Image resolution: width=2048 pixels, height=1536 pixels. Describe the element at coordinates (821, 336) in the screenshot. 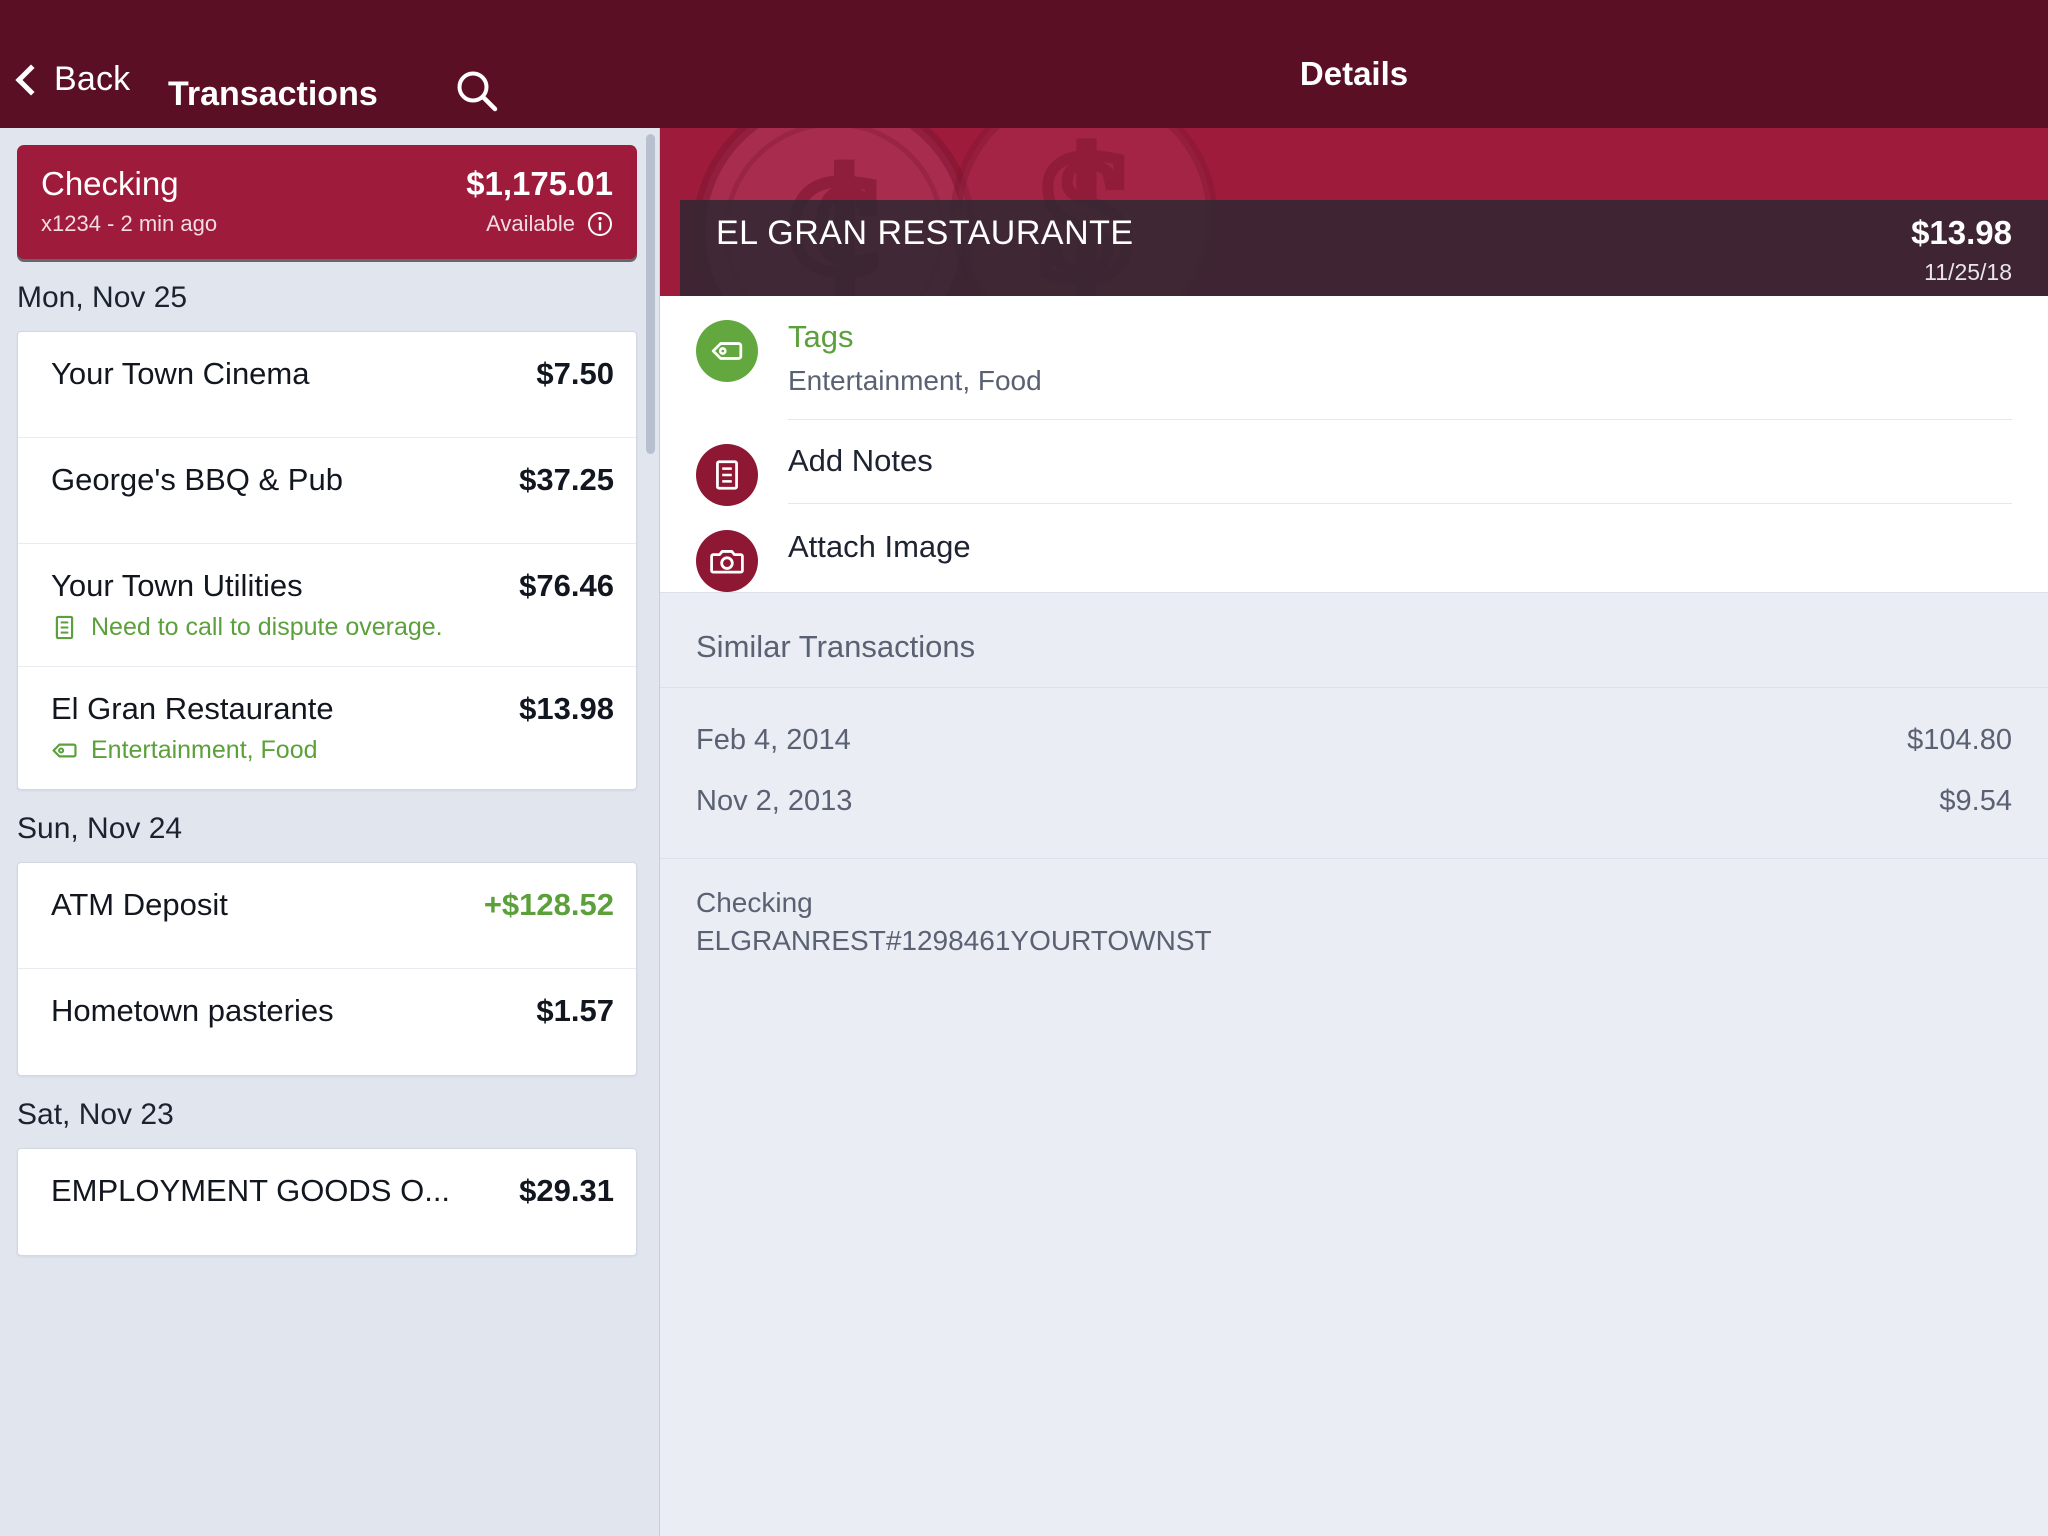

I see `detail-action-title: Tags` at that location.